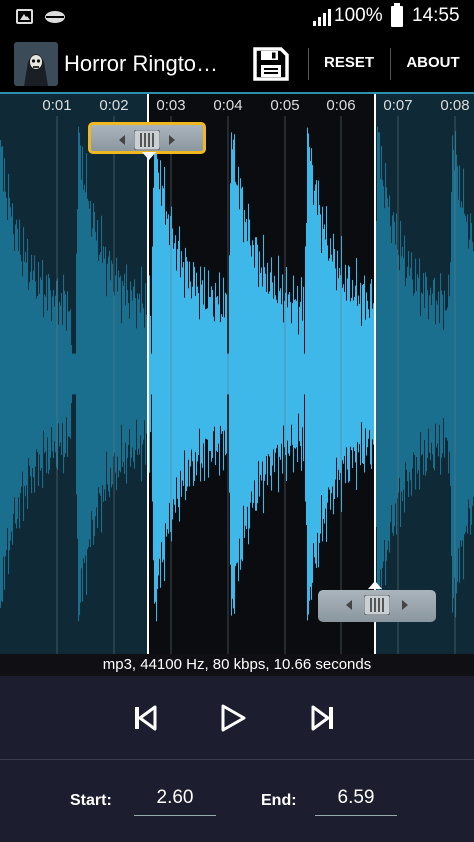 The image size is (474, 842). I want to click on about-button: ABOUT, so click(433, 62).